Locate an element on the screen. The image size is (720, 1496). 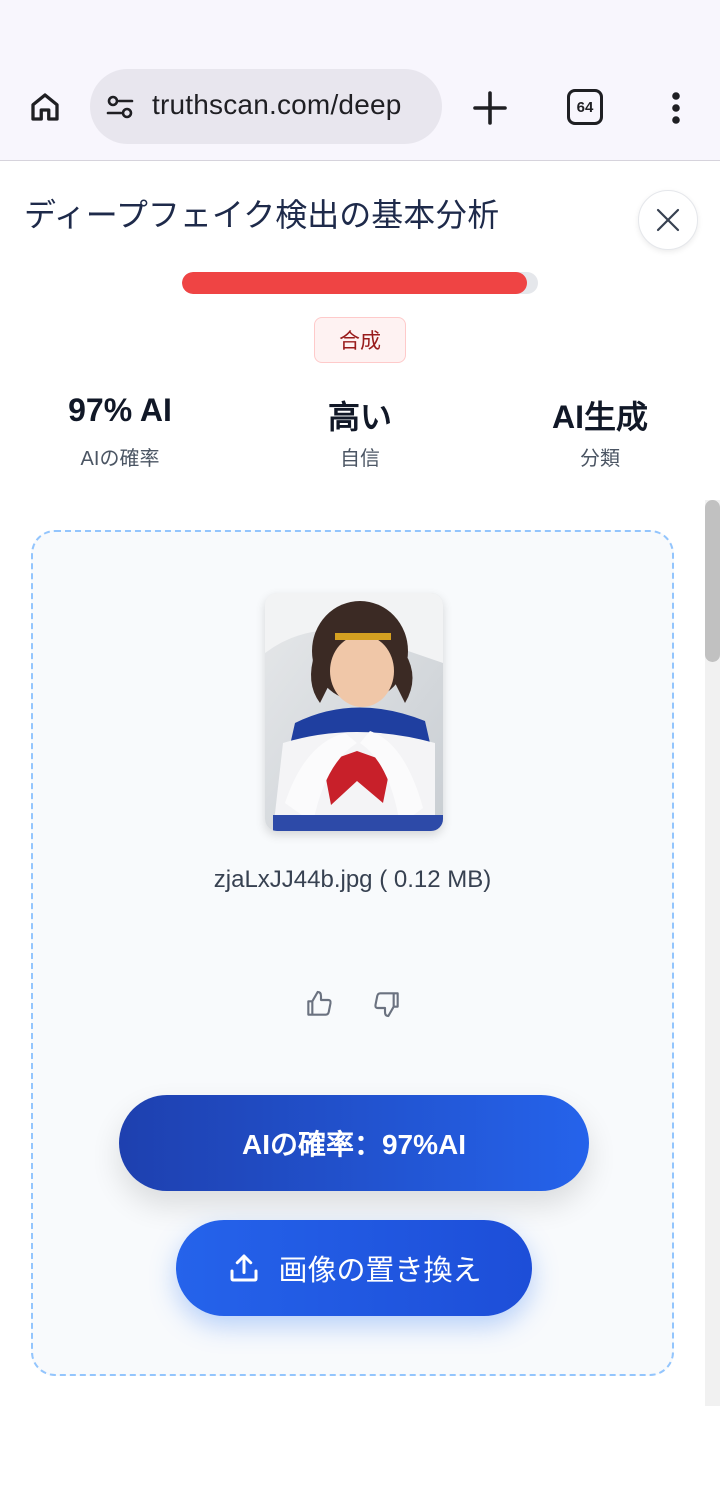
close-icon is located at coordinates (668, 220).